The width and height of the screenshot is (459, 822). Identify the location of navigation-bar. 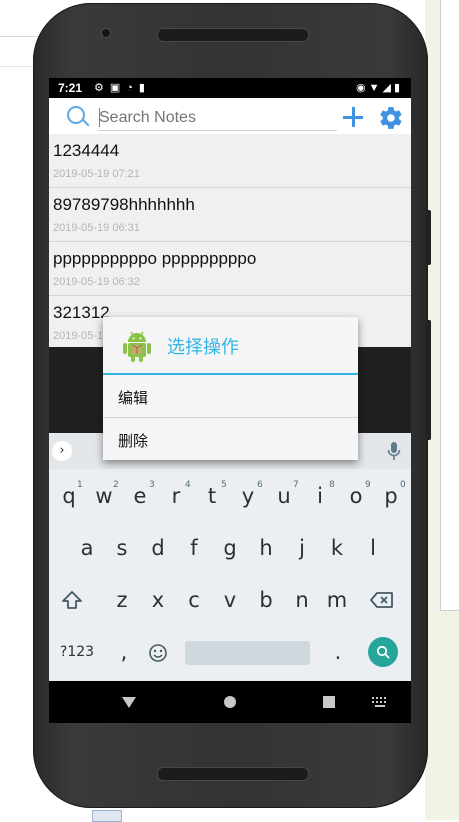
(230, 702).